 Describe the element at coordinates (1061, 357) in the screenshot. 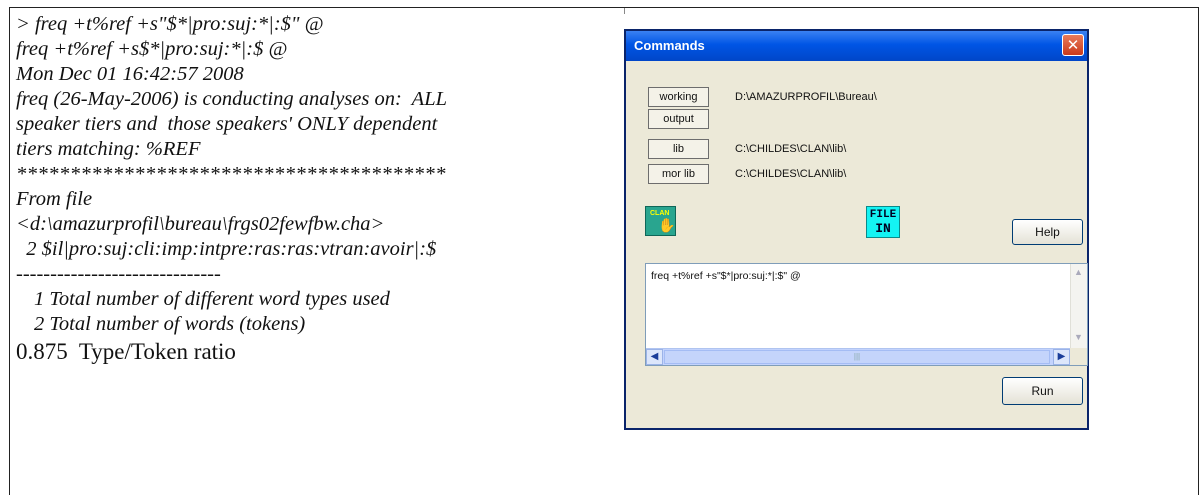

I see `scroll-right-icon: ▶` at that location.